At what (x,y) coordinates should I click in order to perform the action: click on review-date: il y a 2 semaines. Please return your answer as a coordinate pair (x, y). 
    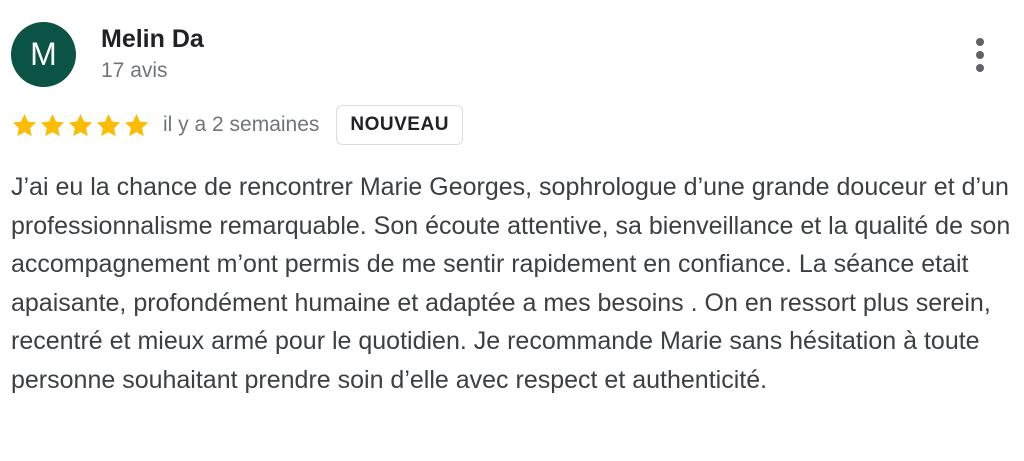
    Looking at the image, I should click on (241, 124).